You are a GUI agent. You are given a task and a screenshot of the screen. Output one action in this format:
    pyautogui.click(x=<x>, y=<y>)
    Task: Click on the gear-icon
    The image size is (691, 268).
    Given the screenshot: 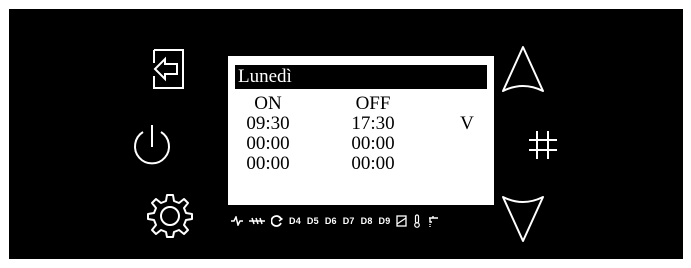 What is the action you would take?
    pyautogui.click(x=170, y=216)
    